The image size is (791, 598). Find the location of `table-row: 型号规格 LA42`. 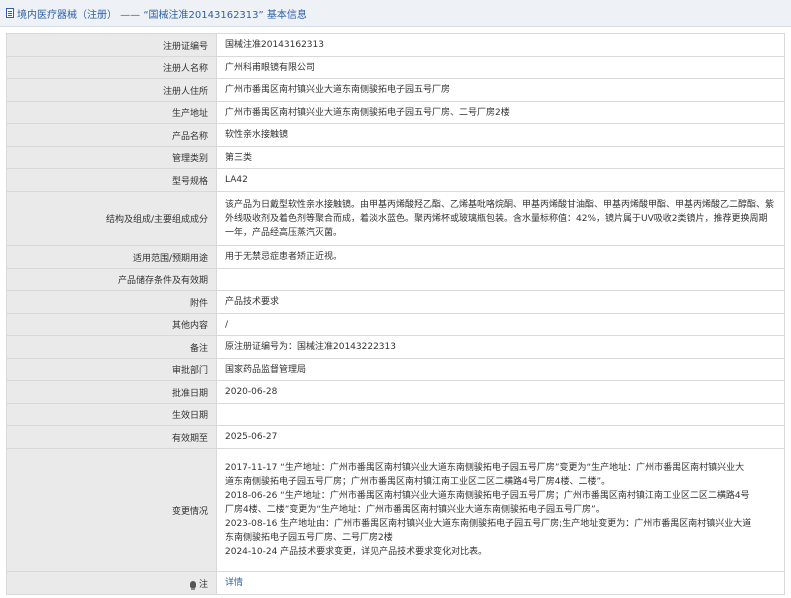

table-row: 型号规格 LA42 is located at coordinates (395, 180).